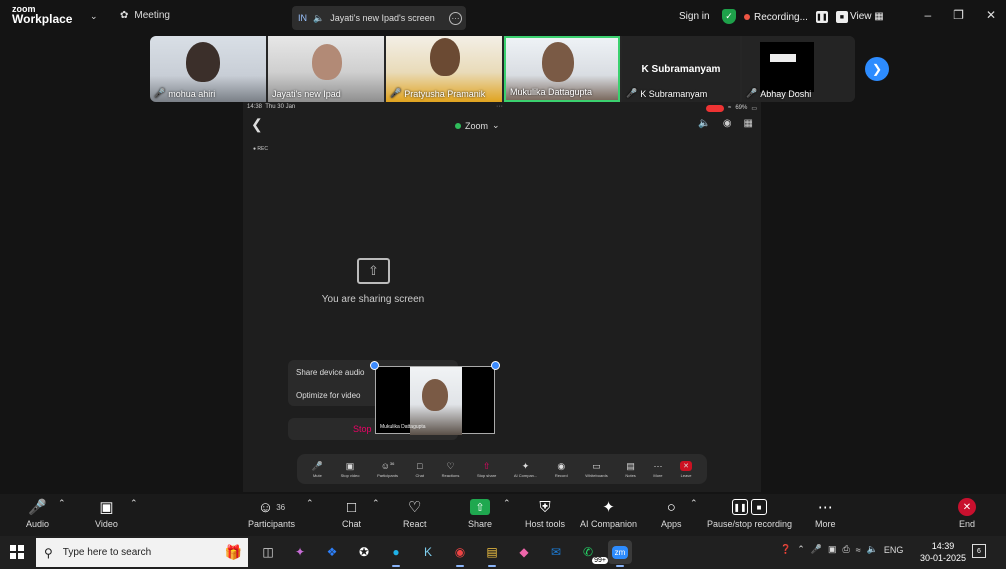  What do you see at coordinates (596, 469) in the screenshot?
I see `ipad-whiteboards-button: ▭ Whiteboards` at bounding box center [596, 469].